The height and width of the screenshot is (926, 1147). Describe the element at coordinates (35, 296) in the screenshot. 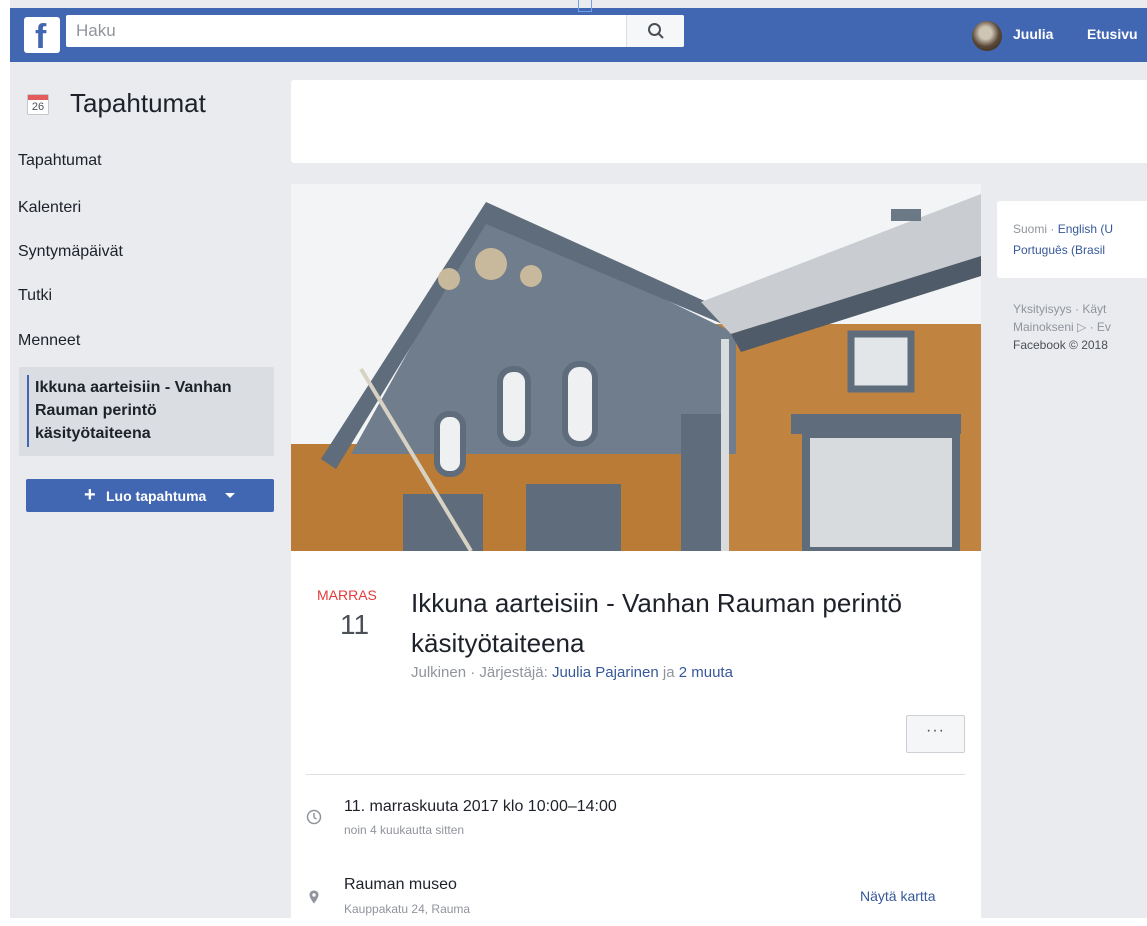

I see `sidebar-item-discover: Tutki` at that location.